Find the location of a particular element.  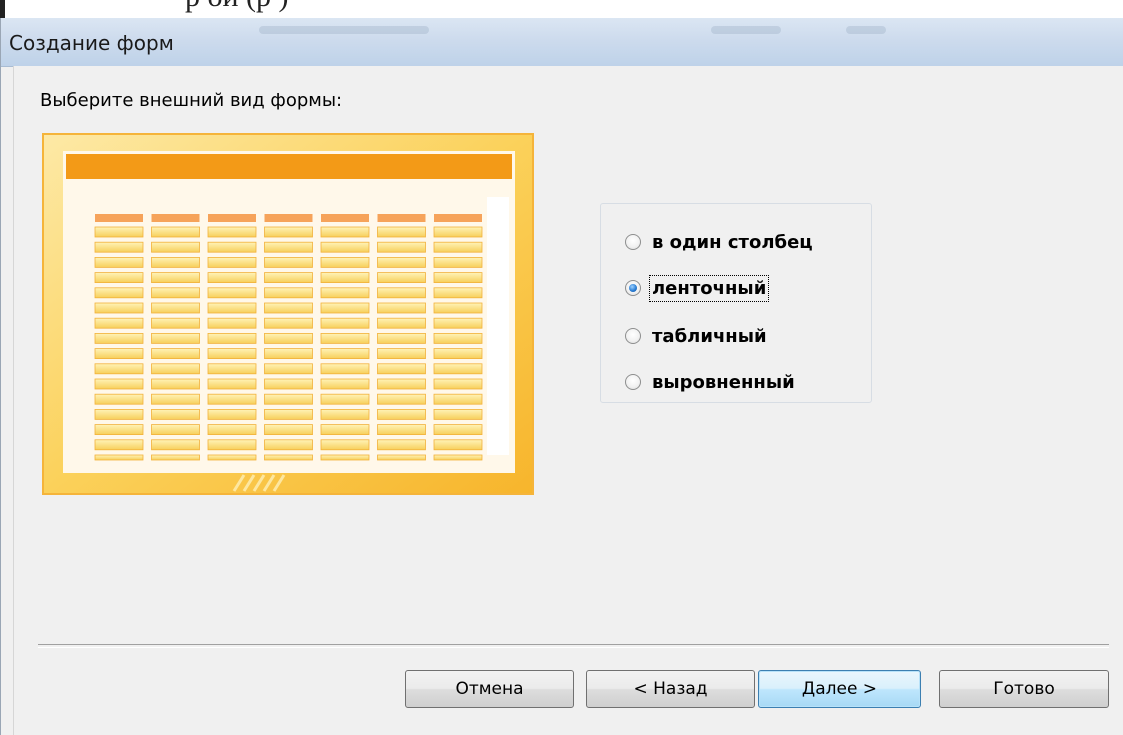

next-button: Далее > is located at coordinates (839, 689).